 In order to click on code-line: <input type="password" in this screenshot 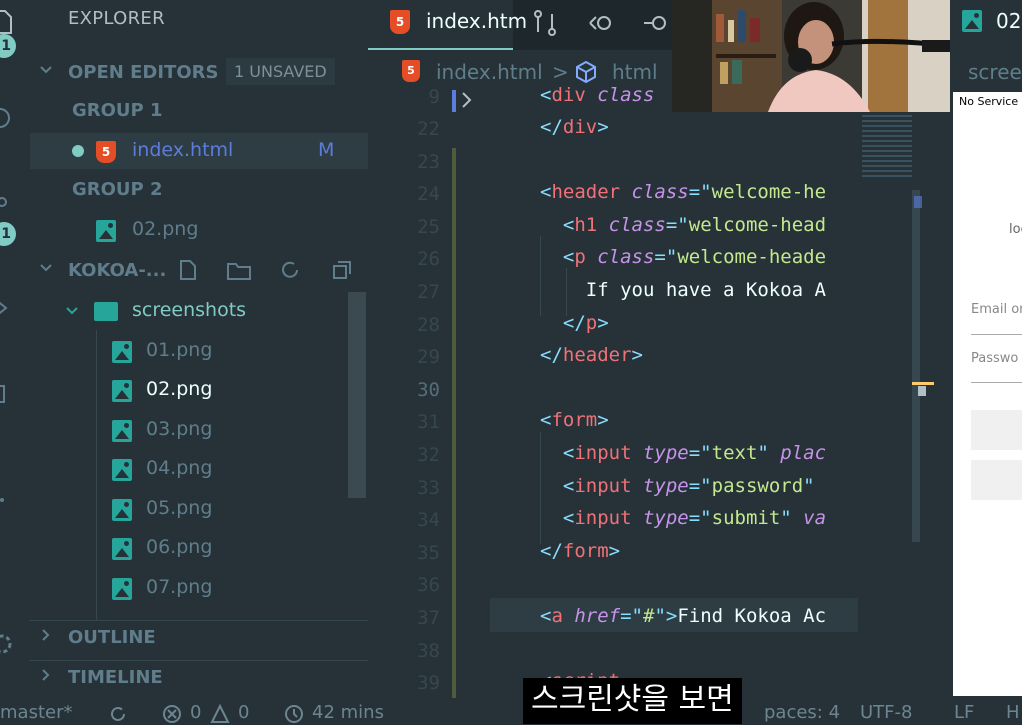, I will do `click(699, 486)`.